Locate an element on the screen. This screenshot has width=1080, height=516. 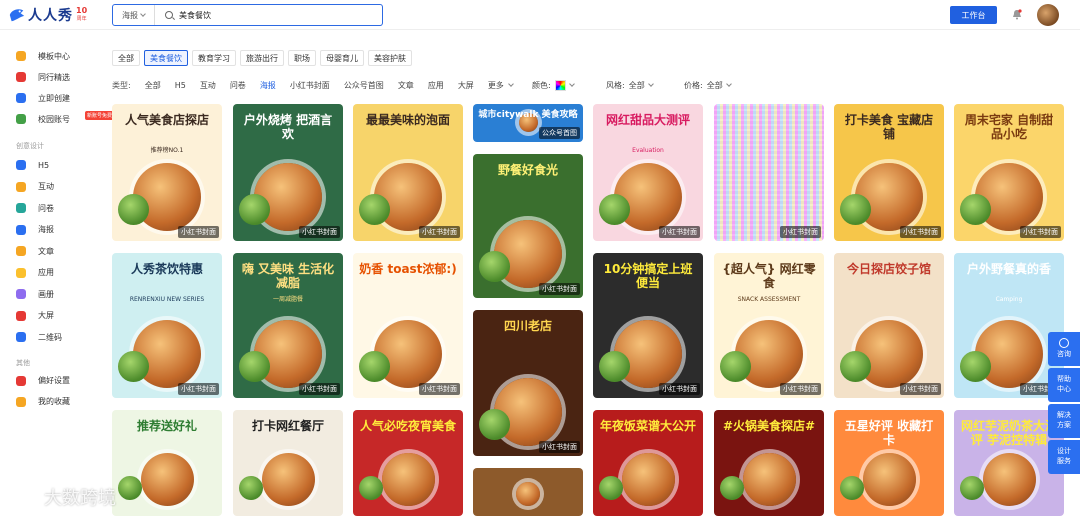
search-bar: 海报 美食餐饮 is located at coordinates (247, 15).